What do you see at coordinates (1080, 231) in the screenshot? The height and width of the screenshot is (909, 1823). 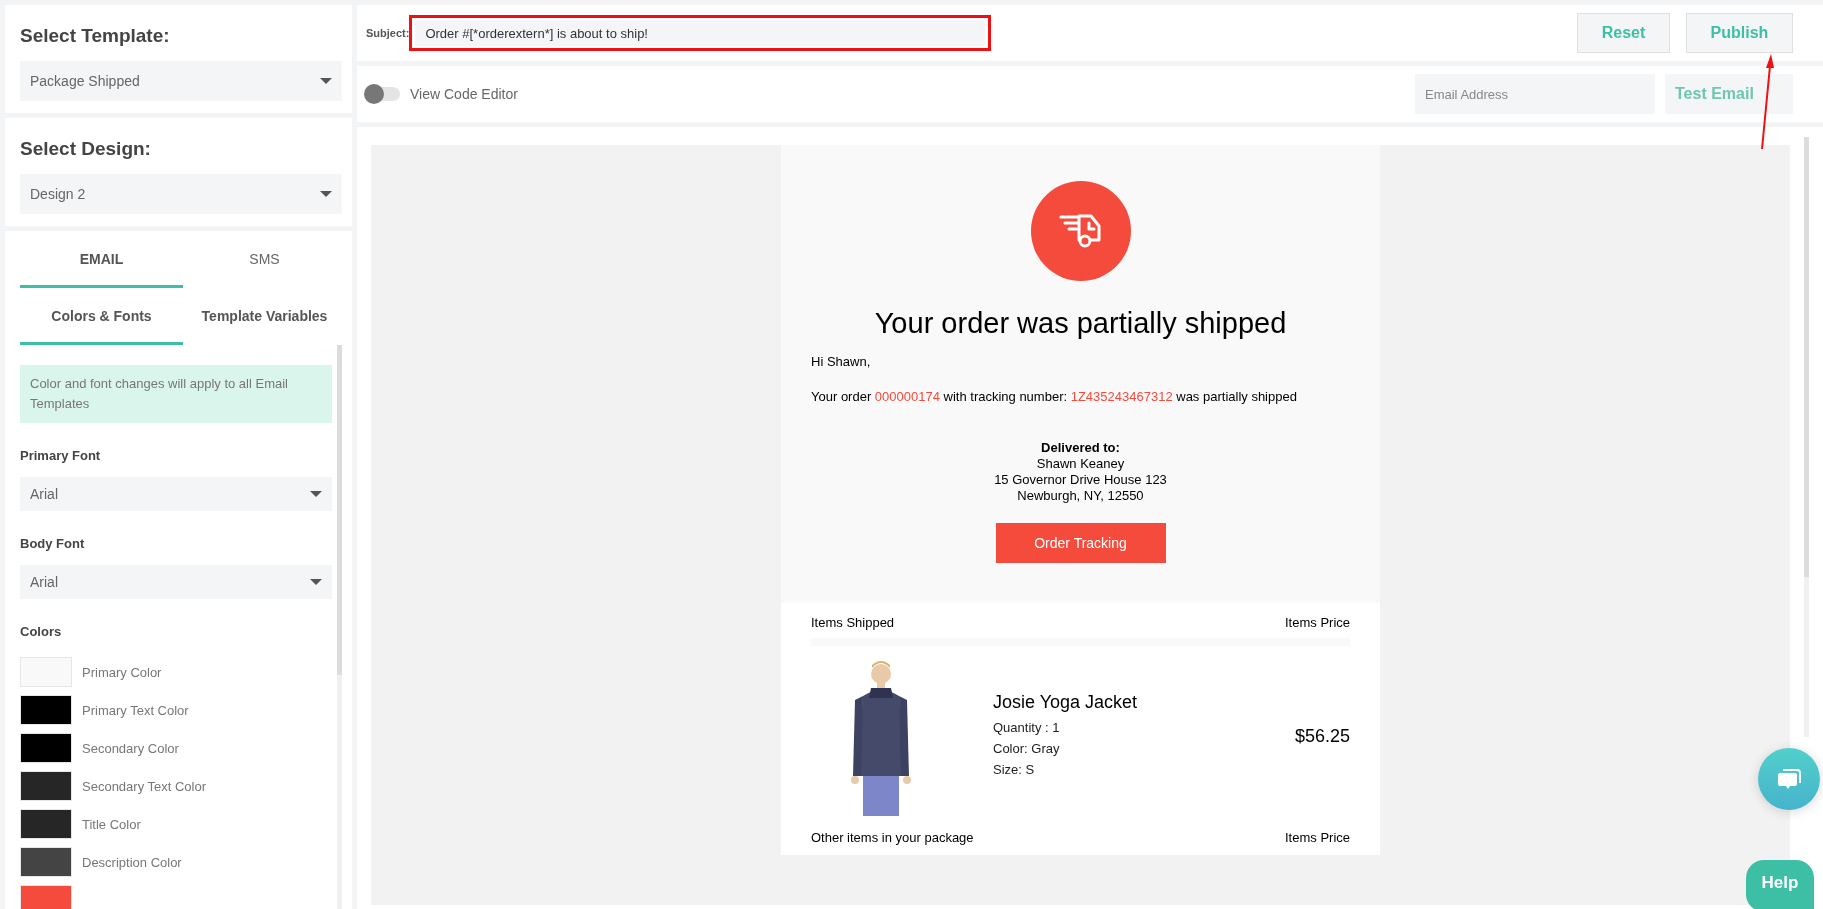 I see `truck-icon` at bounding box center [1080, 231].